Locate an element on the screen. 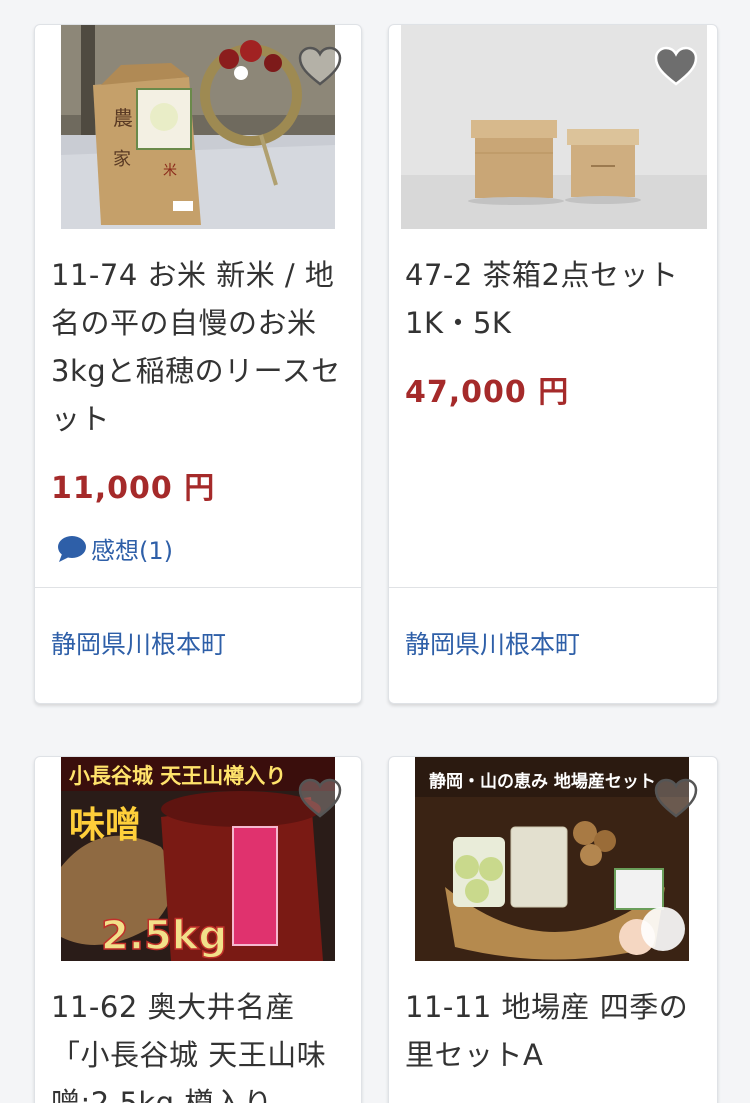  product-title: 11-11 地場産 四季の里セットA is located at coordinates (554, 1031).